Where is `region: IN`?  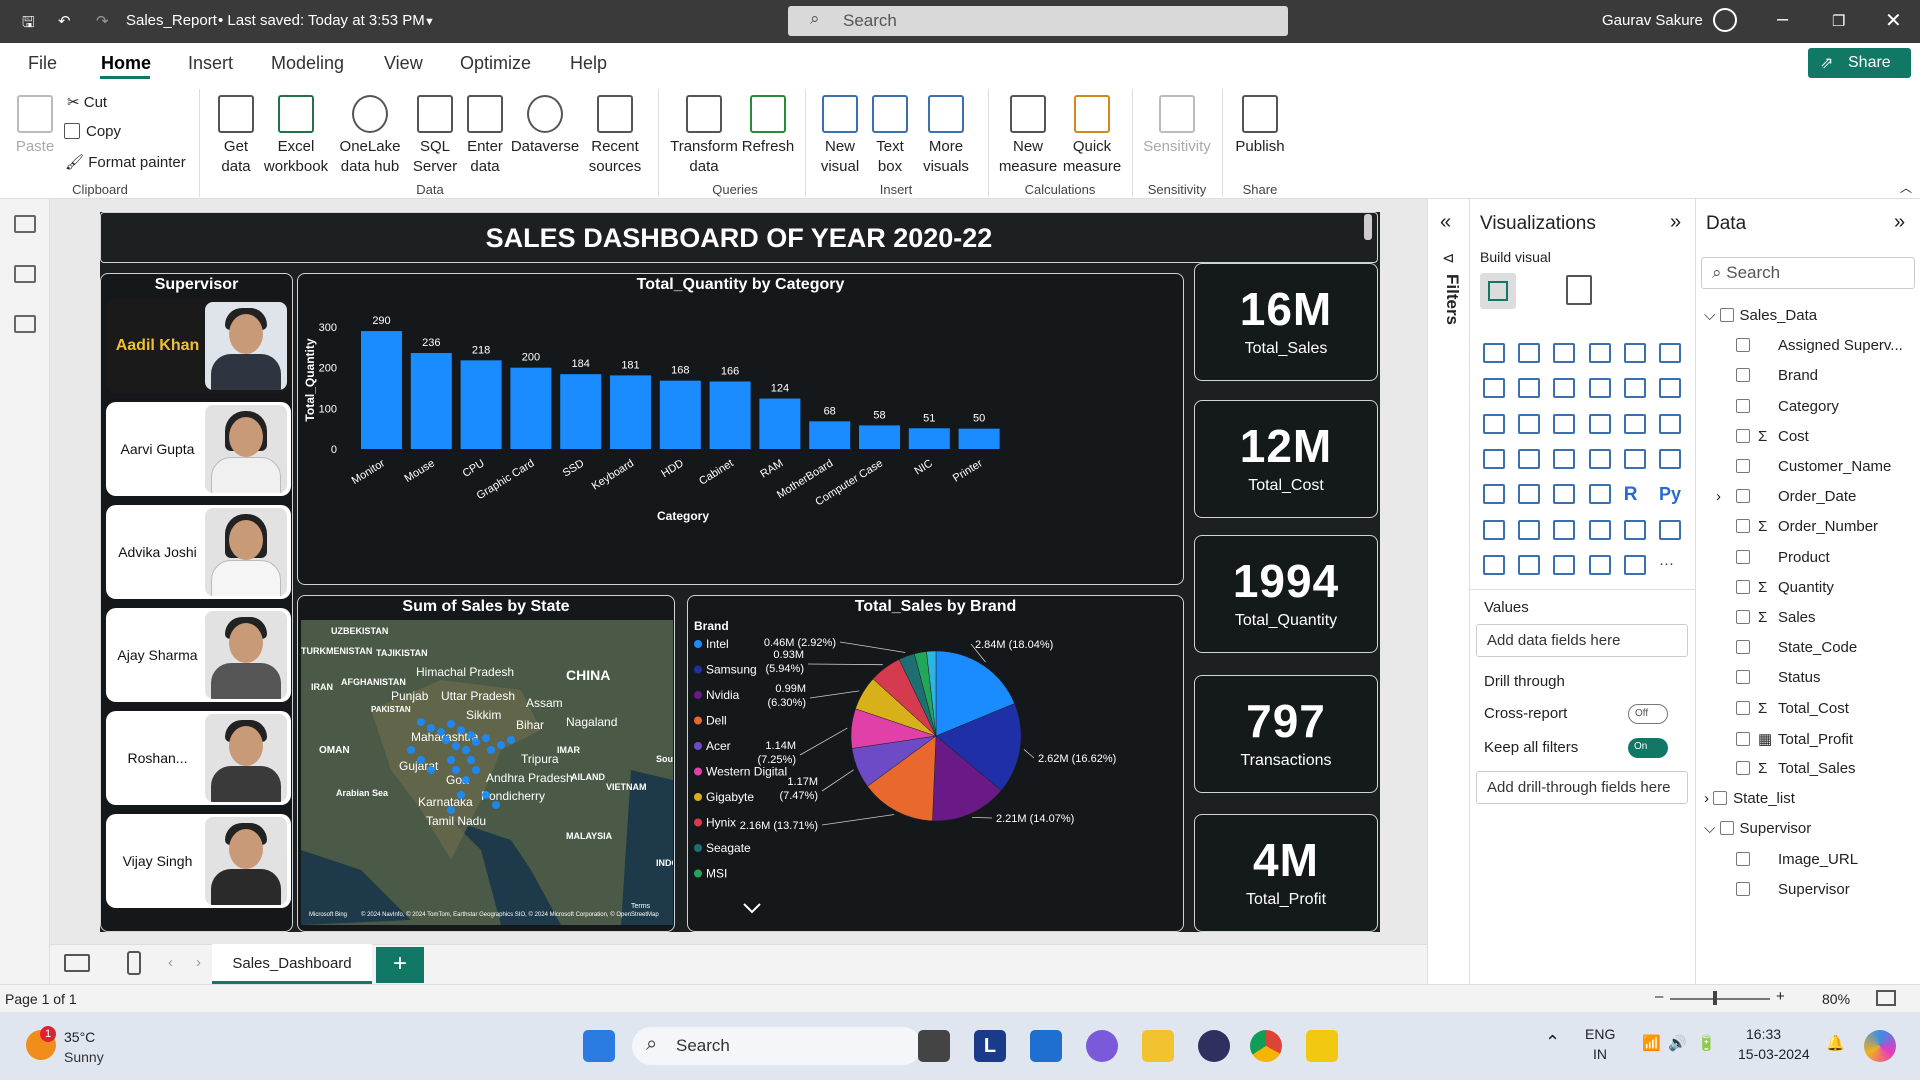 region: IN is located at coordinates (1600, 1054).